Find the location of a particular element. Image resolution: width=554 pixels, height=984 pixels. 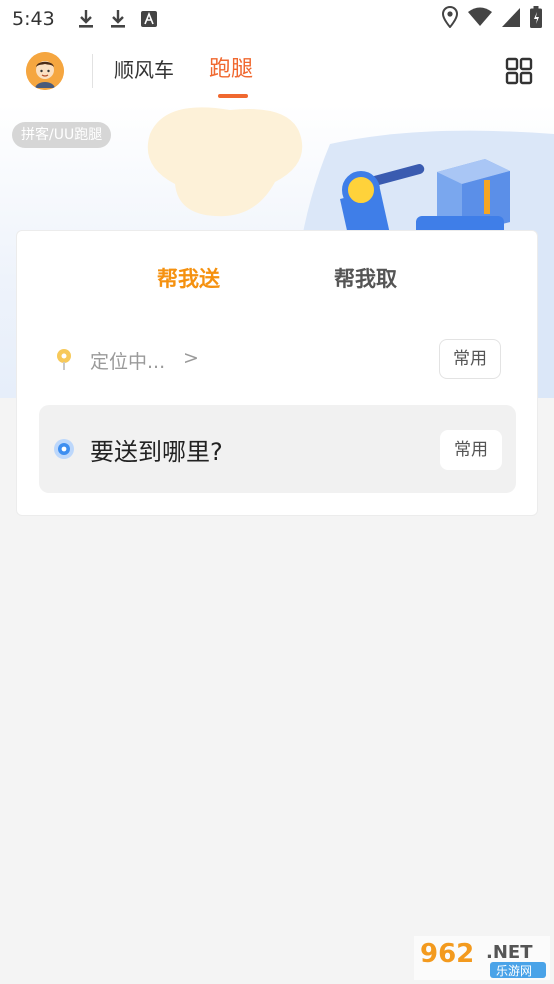

svg-text: 乐游网 is located at coordinates (514, 971).